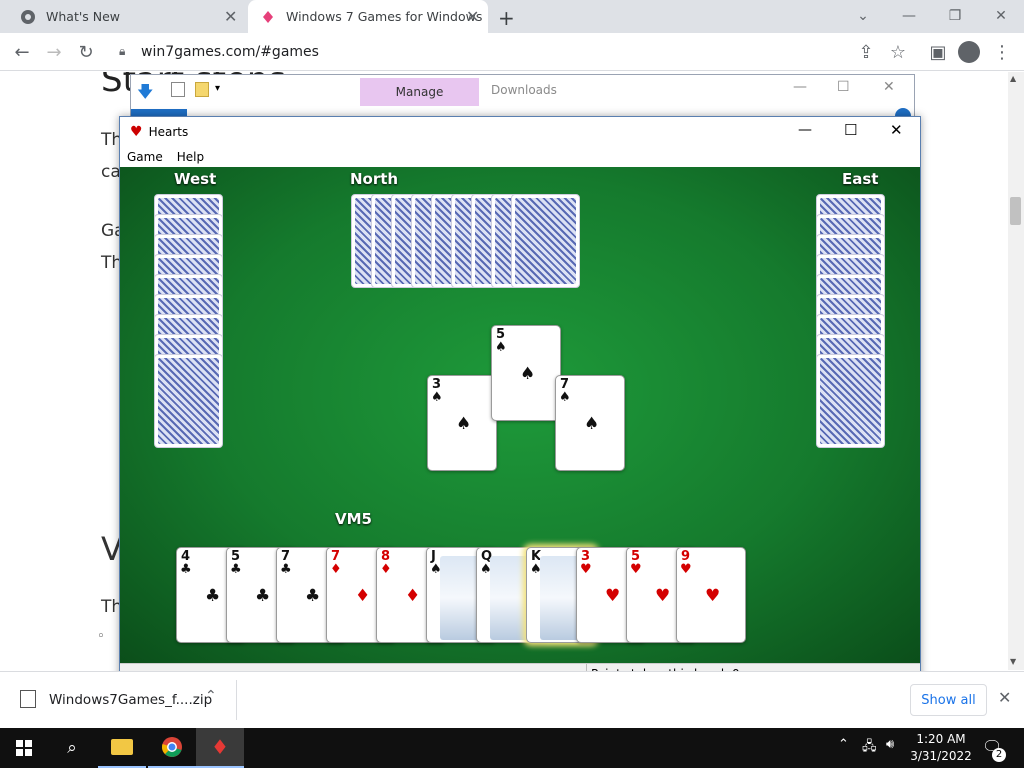 Image resolution: width=1024 pixels, height=768 pixels. Describe the element at coordinates (520, 132) in the screenshot. I see `hearts-title-bar: ♥ Hearts — ☐ ✕` at that location.